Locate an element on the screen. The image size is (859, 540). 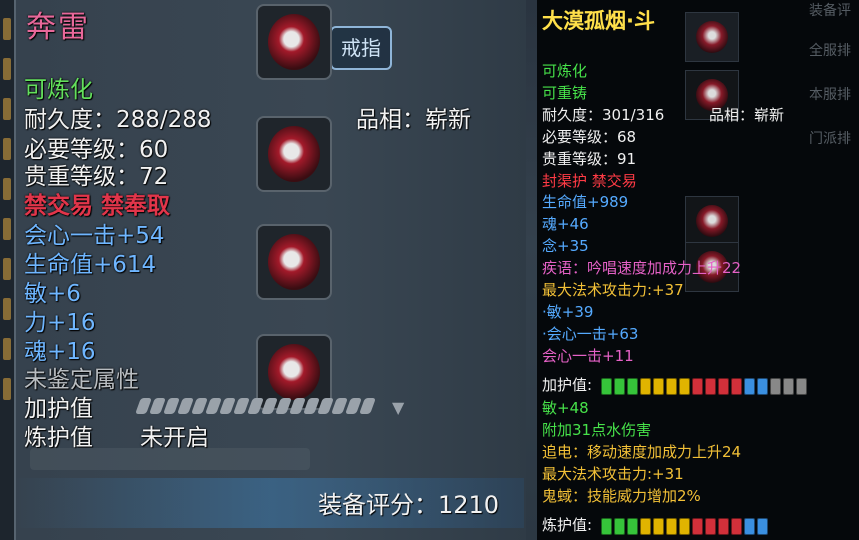
stat-crit-extra: 会心一击+11 is located at coordinates (588, 356).